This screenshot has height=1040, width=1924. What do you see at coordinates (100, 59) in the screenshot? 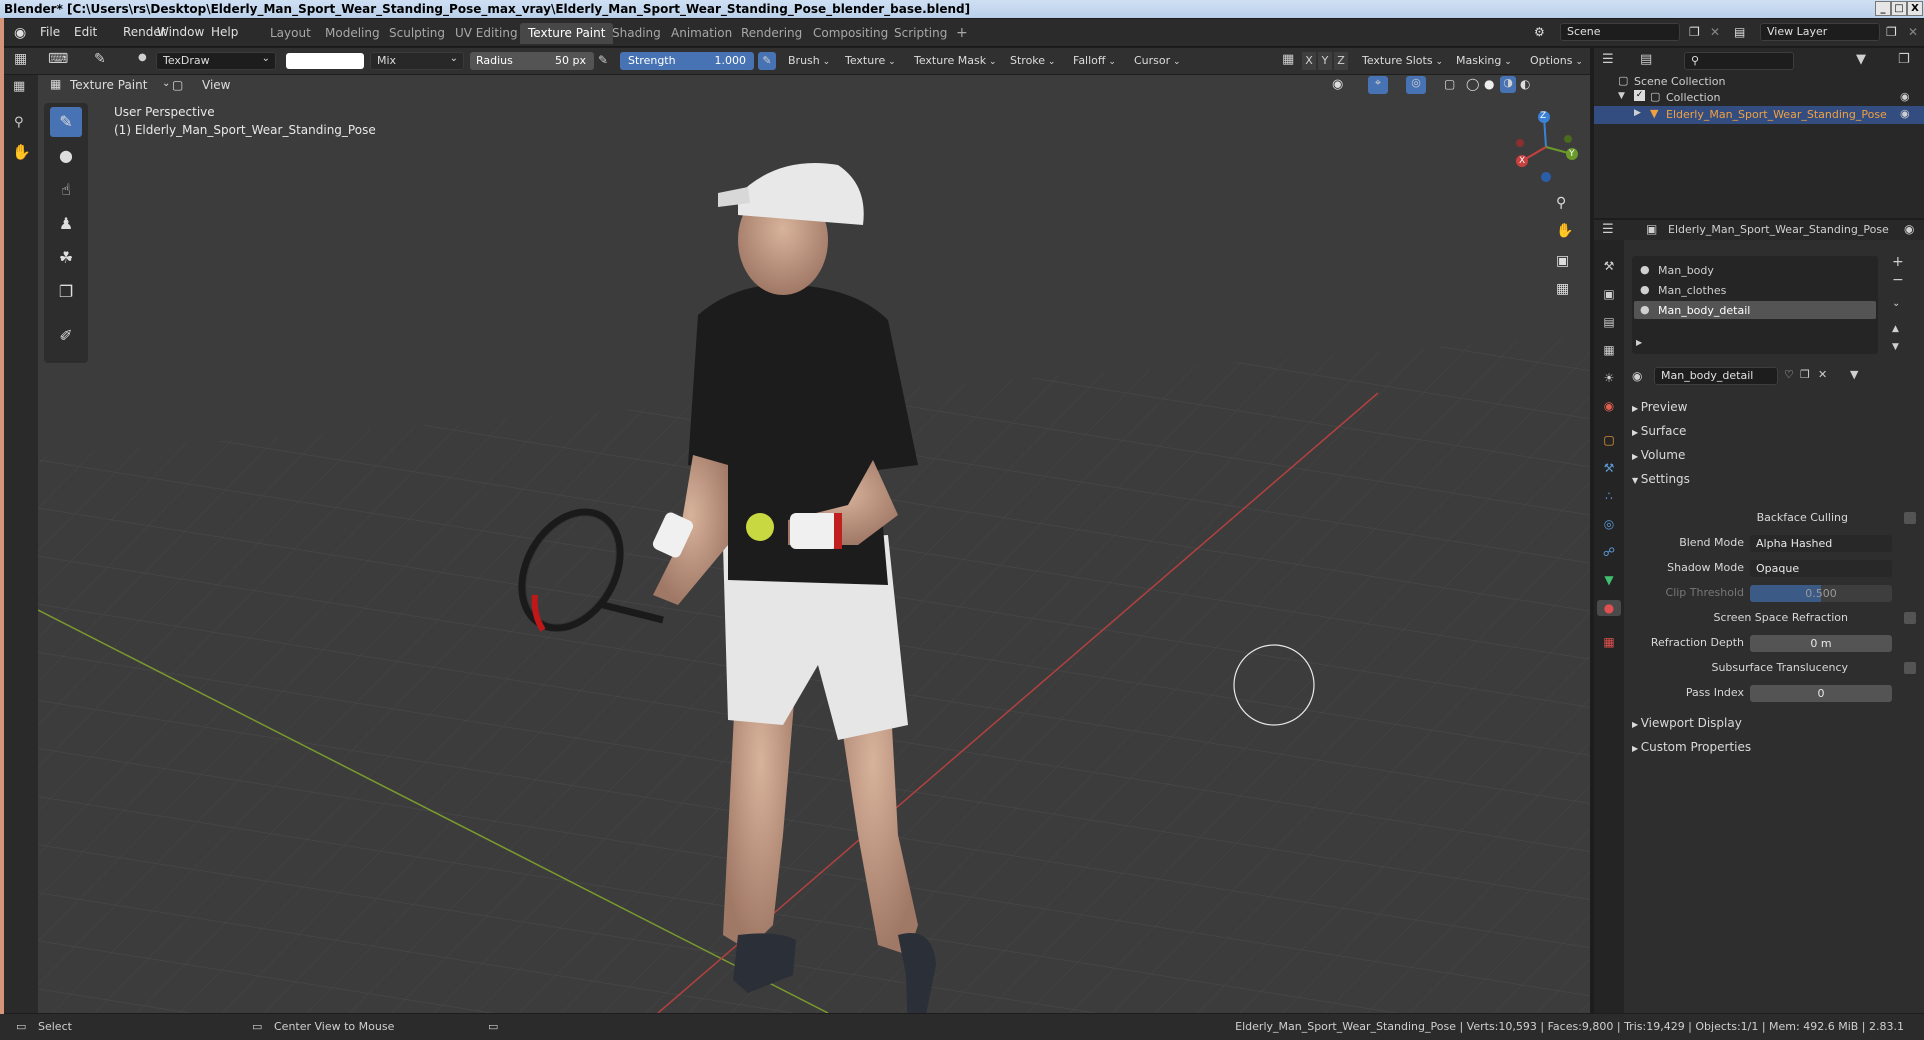
I see `brush-icon: ✎` at bounding box center [100, 59].